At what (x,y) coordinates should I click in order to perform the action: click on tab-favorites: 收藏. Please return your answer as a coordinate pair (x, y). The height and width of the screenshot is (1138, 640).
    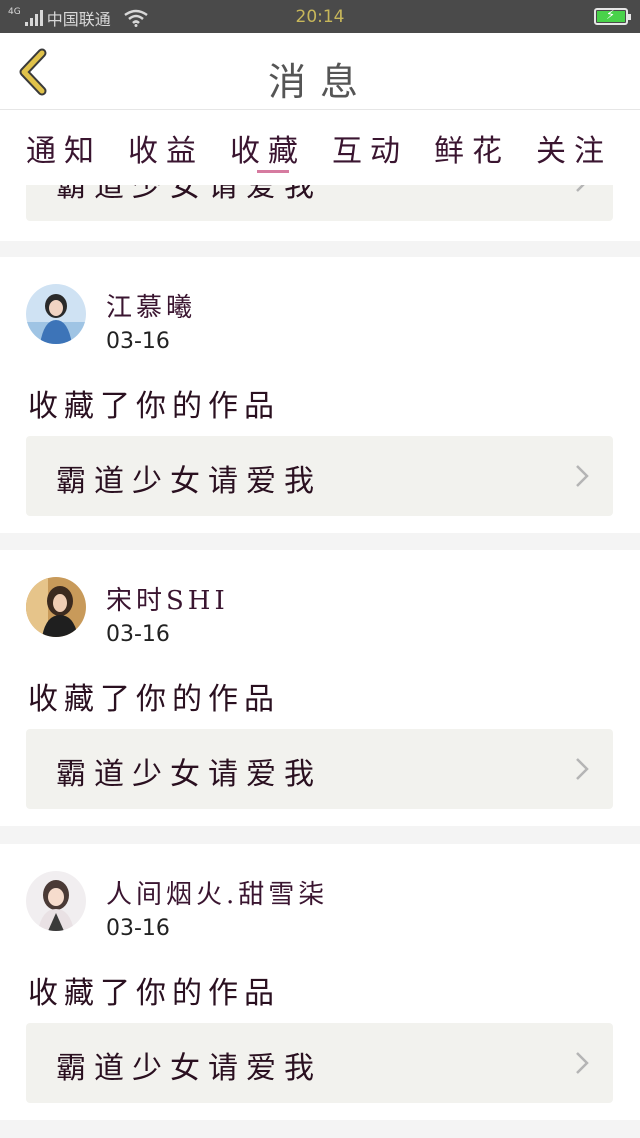
    Looking at the image, I should click on (281, 147).